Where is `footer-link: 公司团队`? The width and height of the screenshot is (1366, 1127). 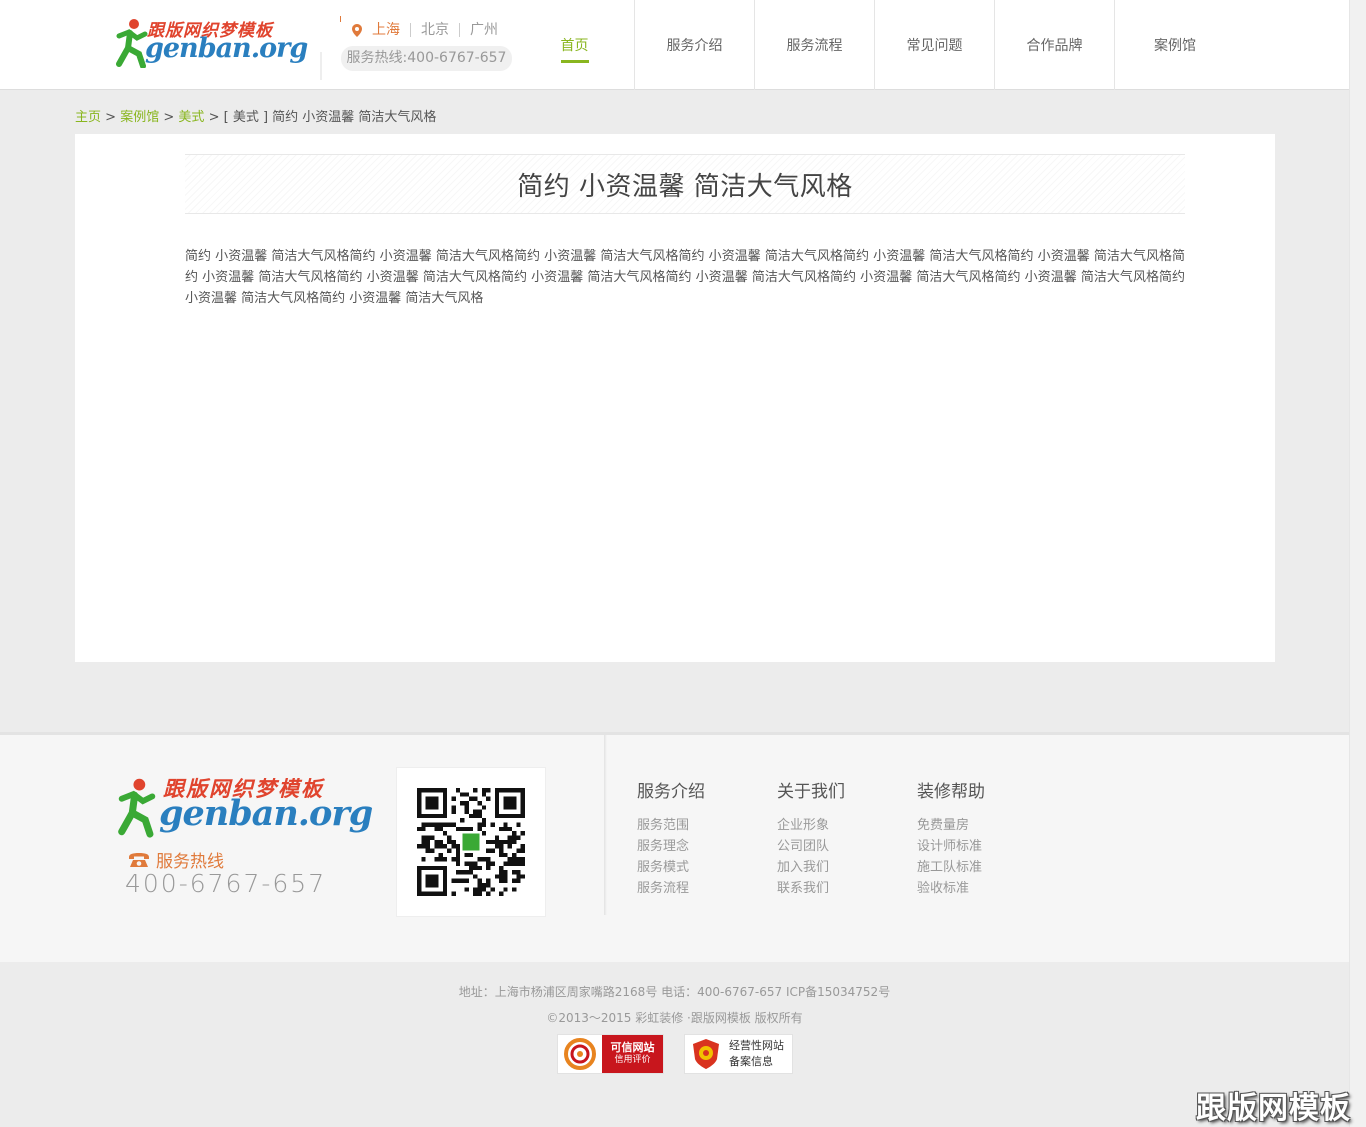 footer-link: 公司团队 is located at coordinates (832, 846).